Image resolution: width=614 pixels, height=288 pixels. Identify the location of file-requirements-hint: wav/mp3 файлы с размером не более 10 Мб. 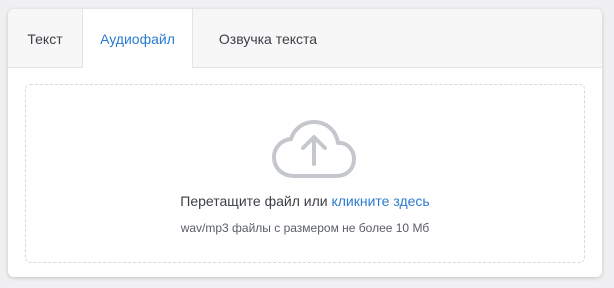
(305, 228).